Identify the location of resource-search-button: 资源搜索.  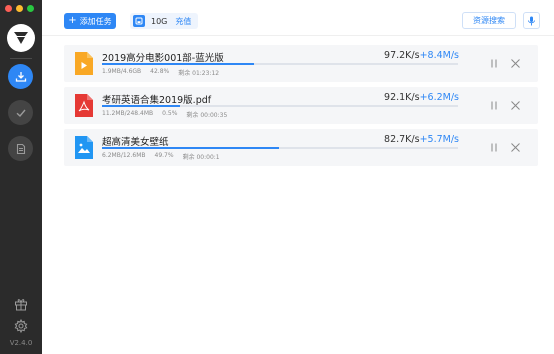
(489, 20).